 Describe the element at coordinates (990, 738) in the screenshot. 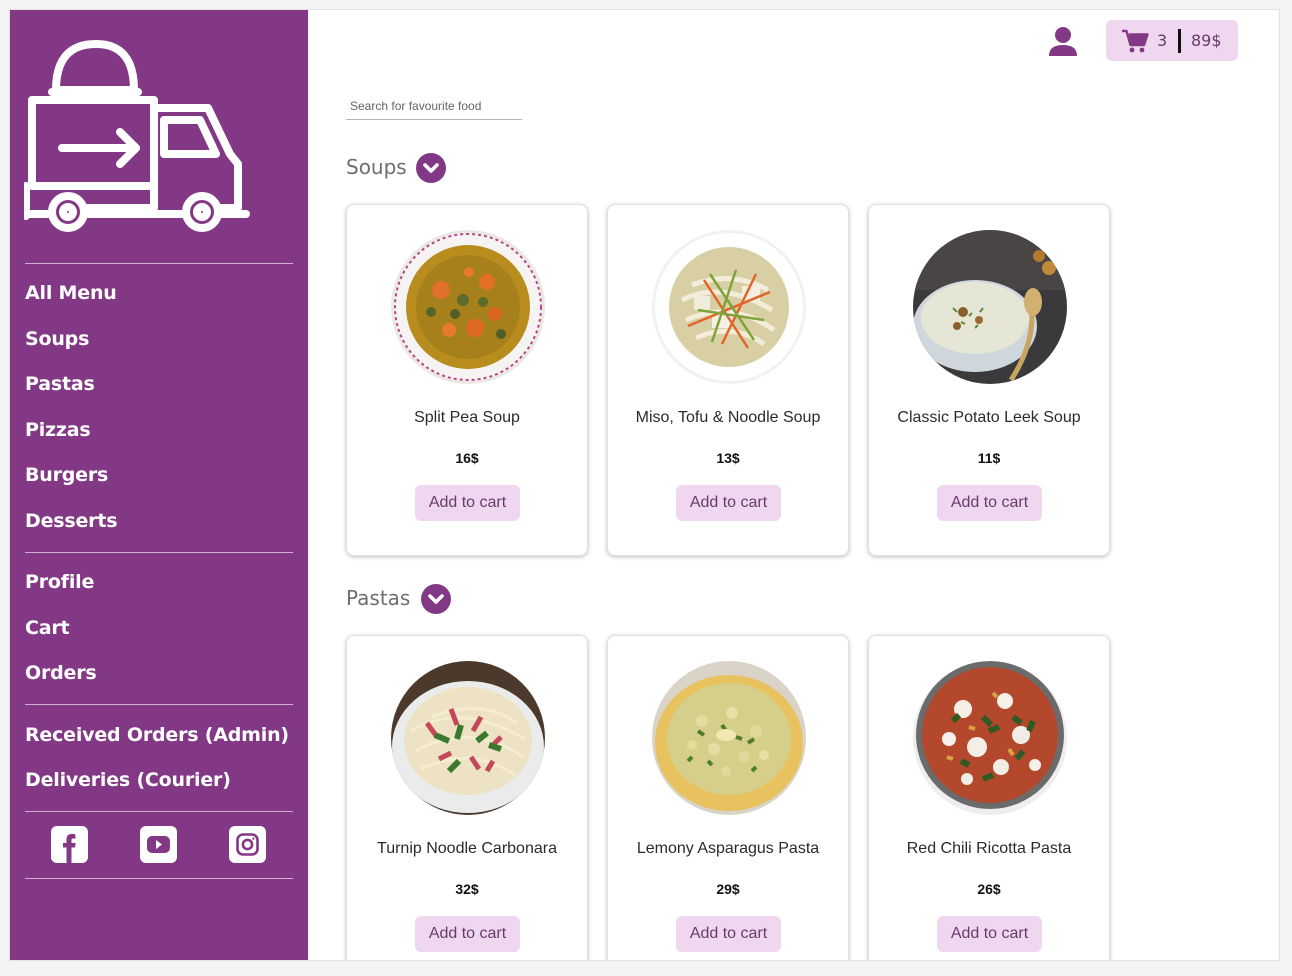

I see `product-image-red-chili-ricotta-pasta` at that location.